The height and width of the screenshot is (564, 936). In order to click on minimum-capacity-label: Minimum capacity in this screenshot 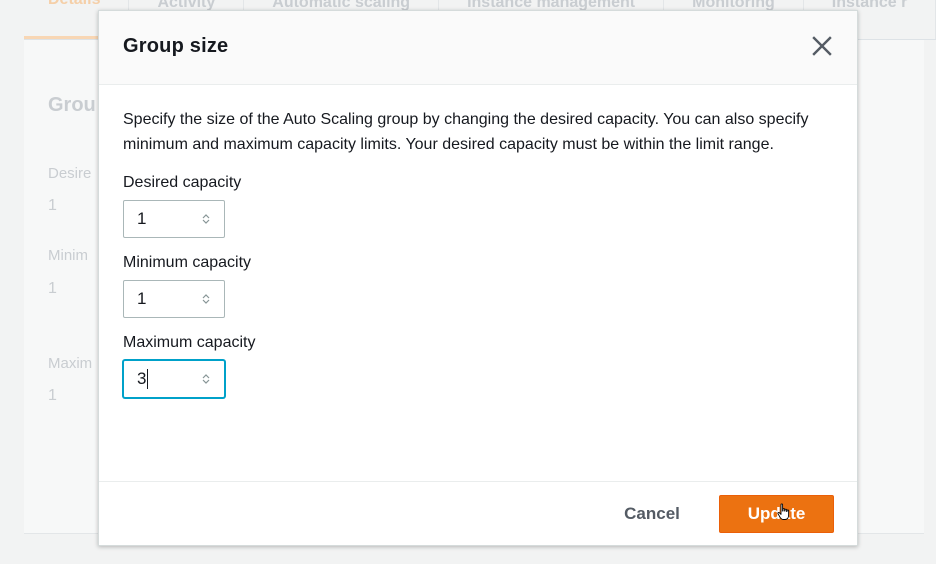, I will do `click(187, 262)`.